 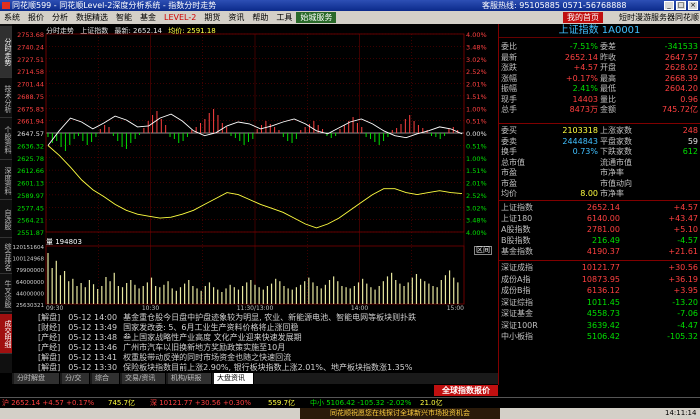 What do you see at coordinates (6, 52) in the screenshot?
I see `left-tab: 分时走势` at bounding box center [6, 52].